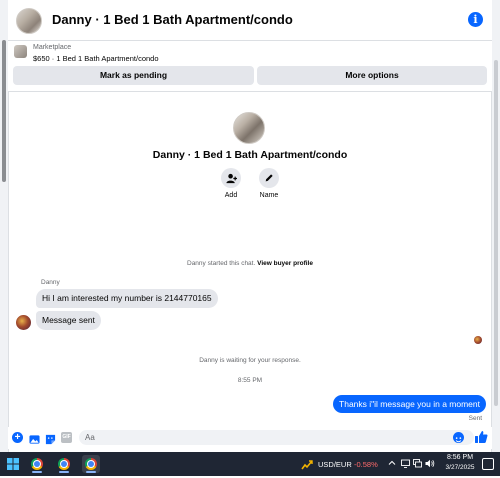  What do you see at coordinates (17, 437) in the screenshot?
I see `plus-icon: +` at bounding box center [17, 437].